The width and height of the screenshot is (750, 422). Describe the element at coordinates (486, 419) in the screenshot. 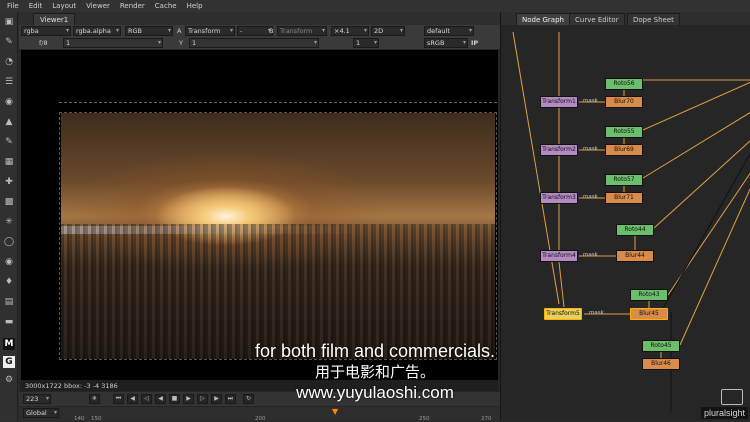

I see `ruler-tick: 270` at that location.